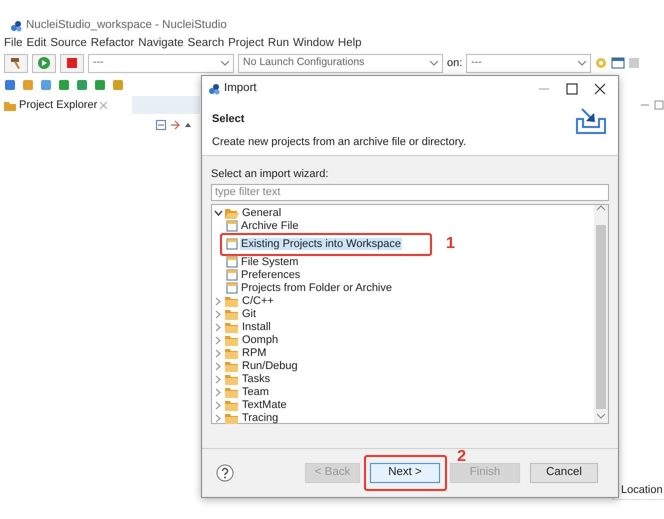  Describe the element at coordinates (58, 105) in the screenshot. I see `tab-label: Project Explorer` at that location.